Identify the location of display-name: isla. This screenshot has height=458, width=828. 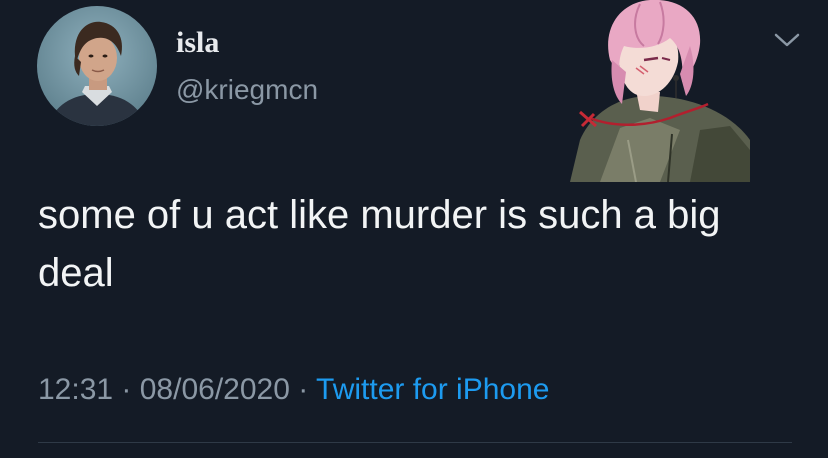
(197, 43).